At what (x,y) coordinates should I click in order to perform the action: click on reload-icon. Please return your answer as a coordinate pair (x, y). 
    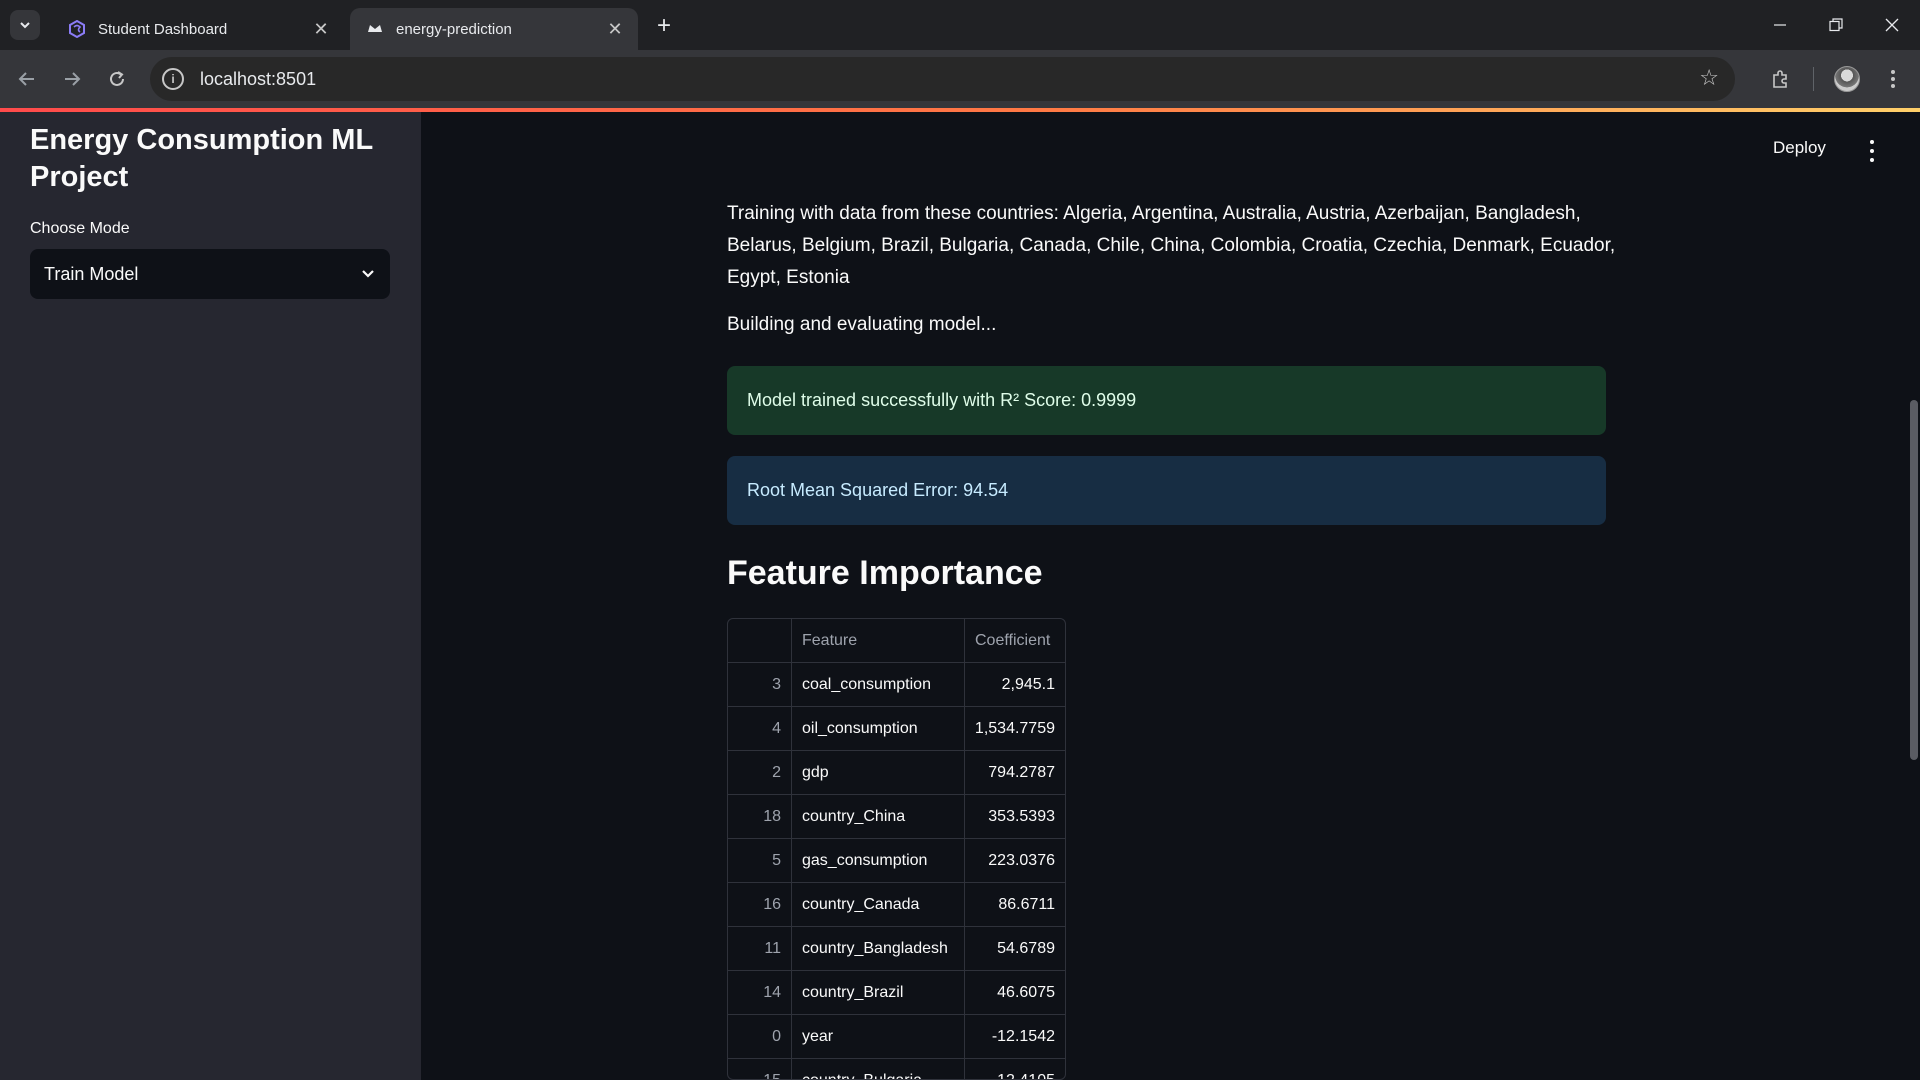
    Looking at the image, I should click on (117, 78).